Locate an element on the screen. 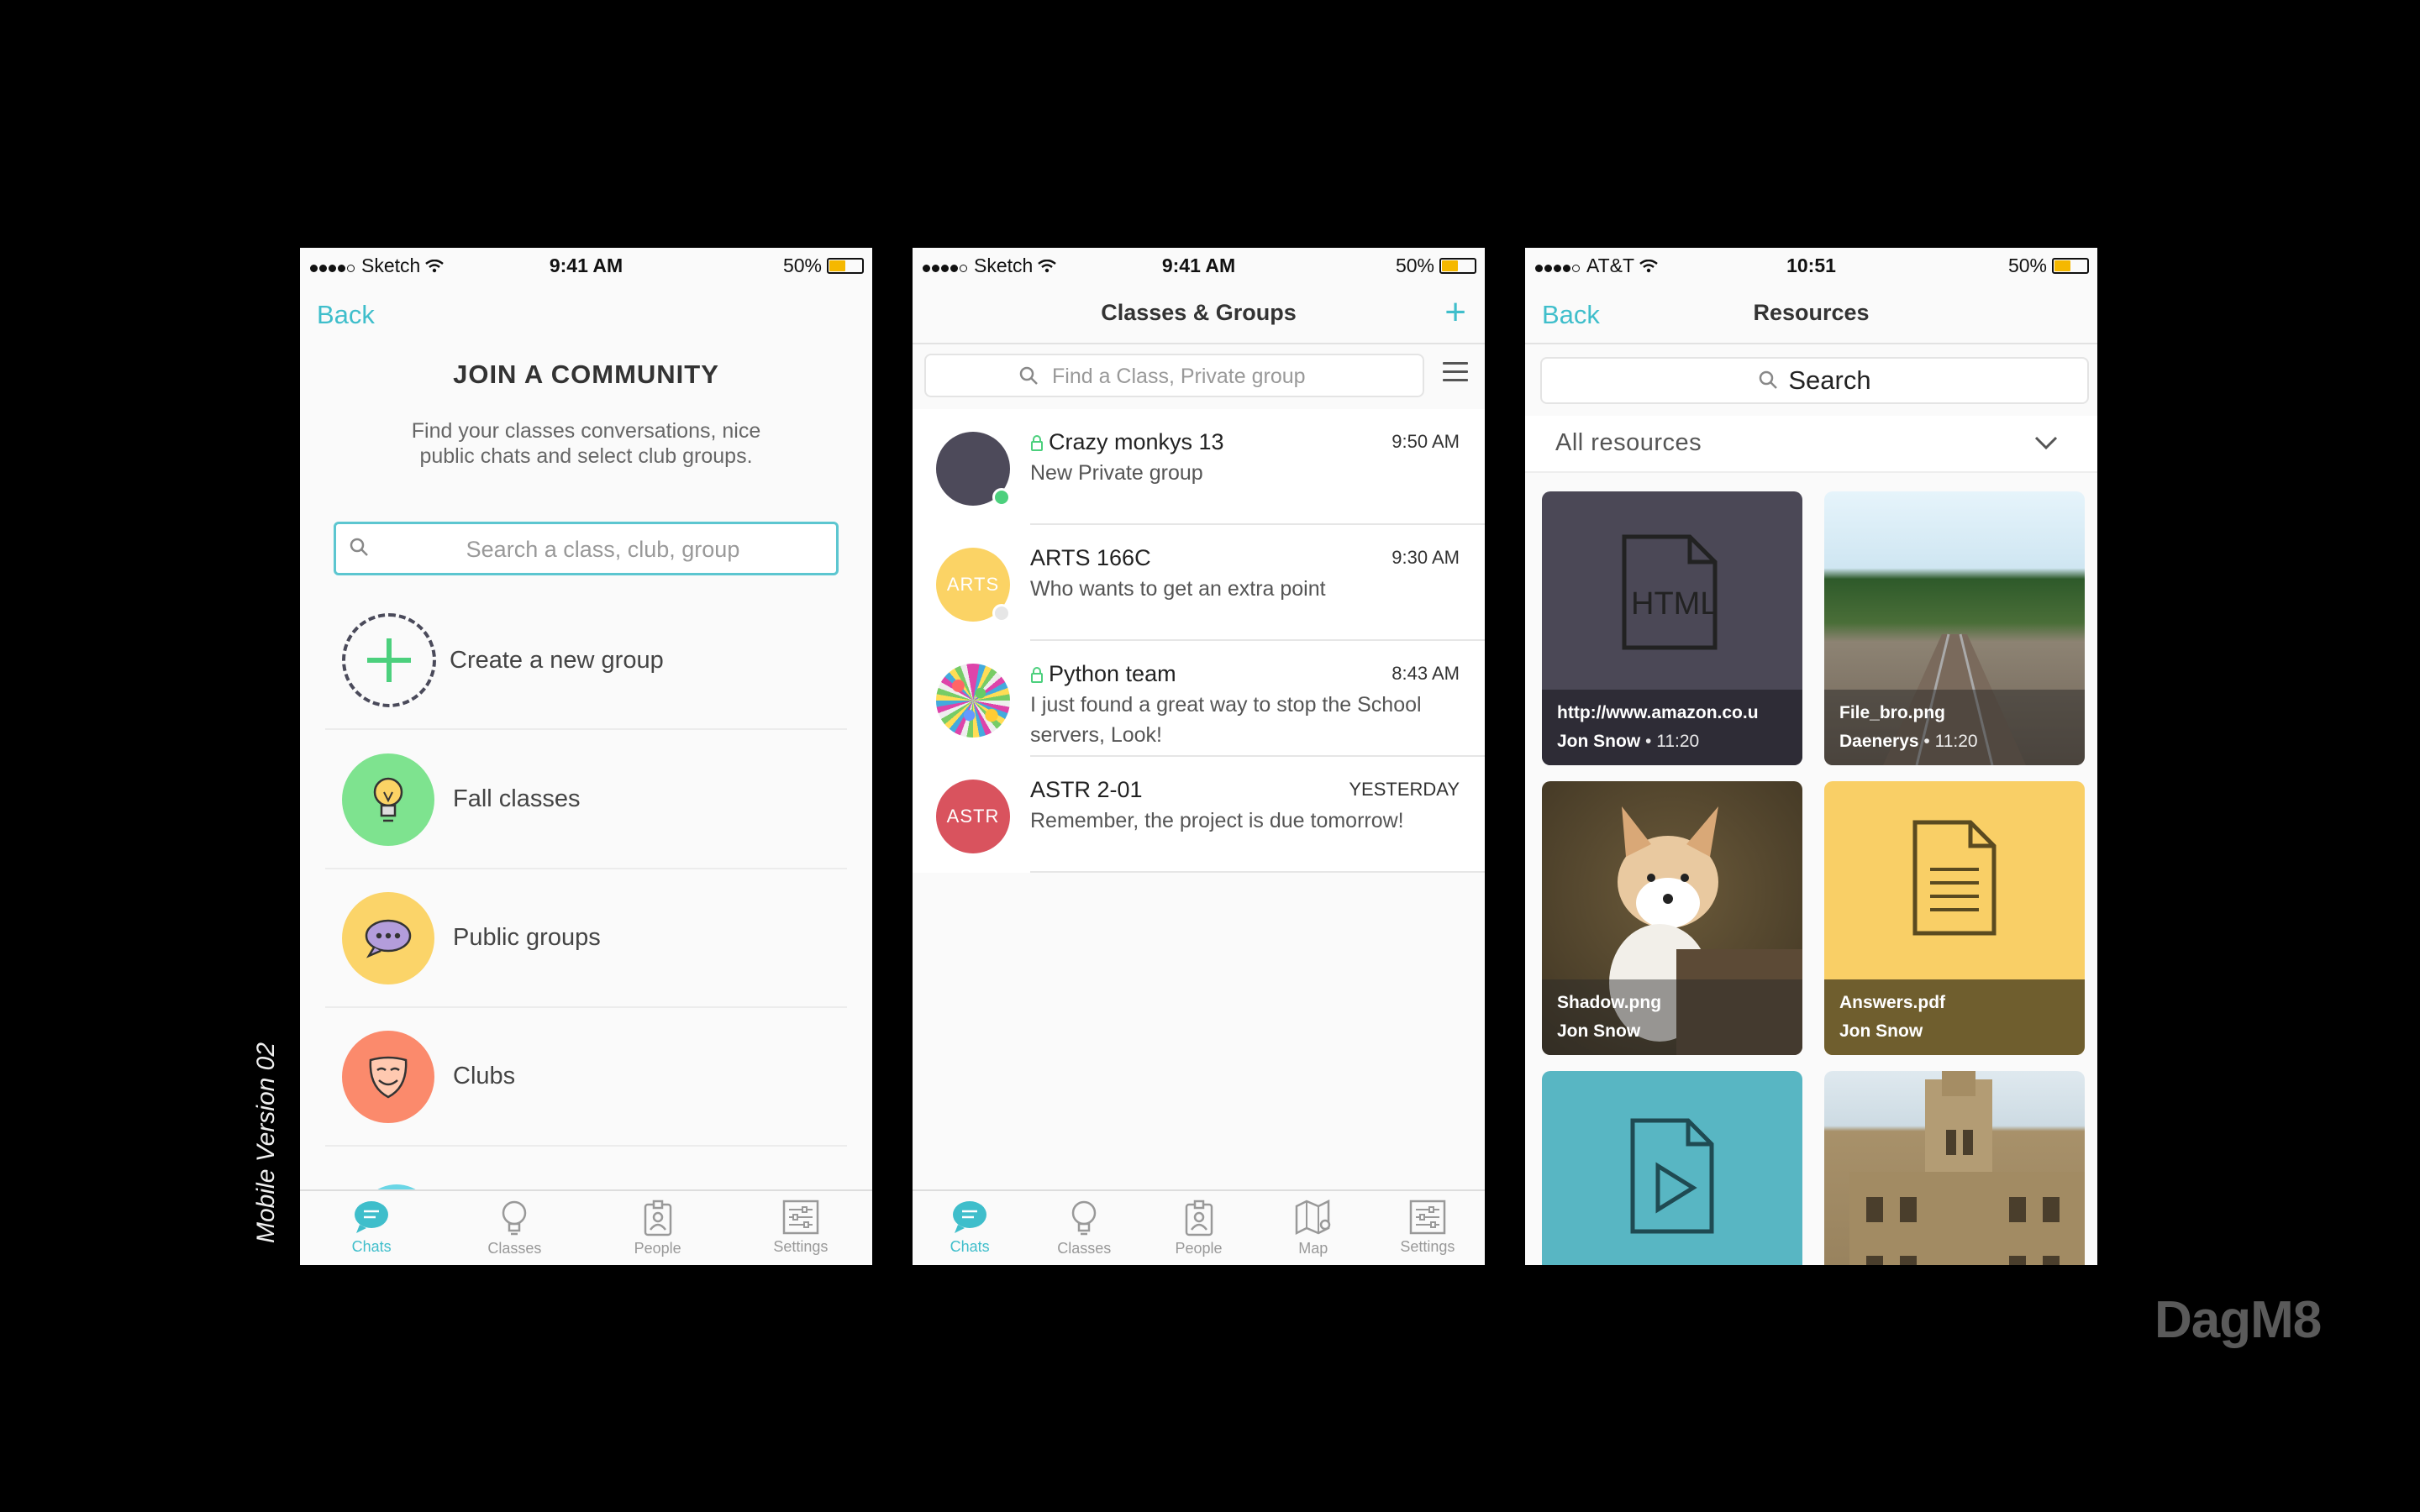  resource-owner: Daenerys is located at coordinates (1879, 741).